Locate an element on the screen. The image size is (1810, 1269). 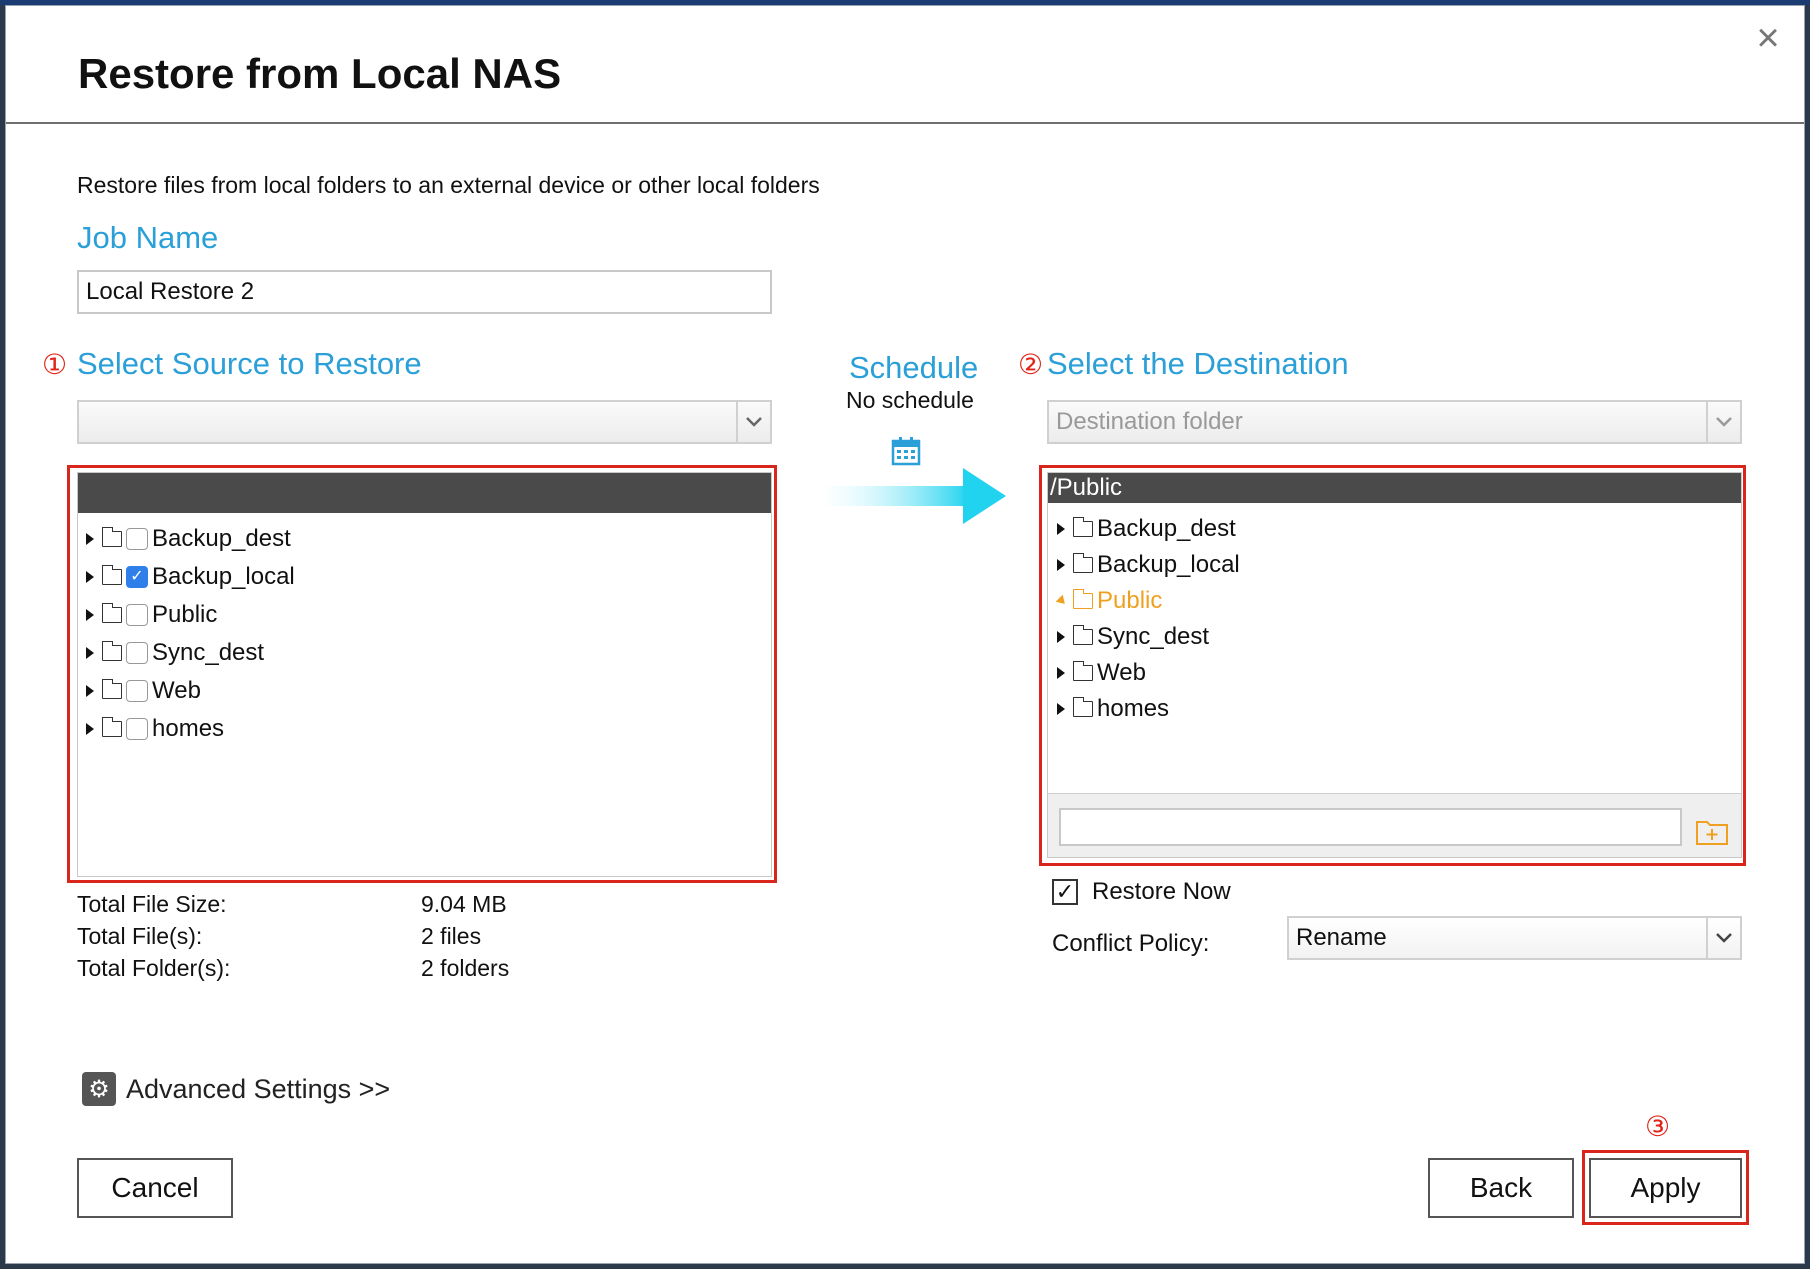
source-checkbox-checked: ✓ is located at coordinates (137, 577).